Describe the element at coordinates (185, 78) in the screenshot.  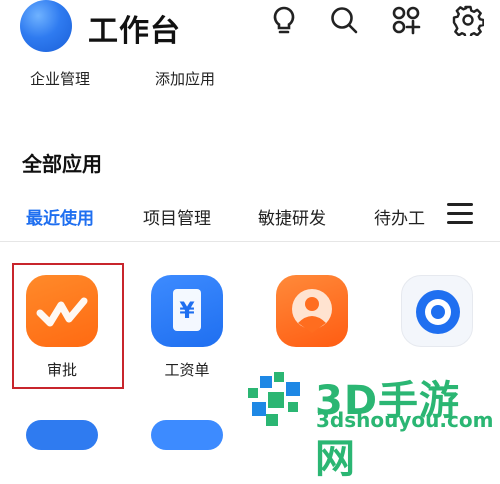
I see `add-app-link: 添加应用` at that location.